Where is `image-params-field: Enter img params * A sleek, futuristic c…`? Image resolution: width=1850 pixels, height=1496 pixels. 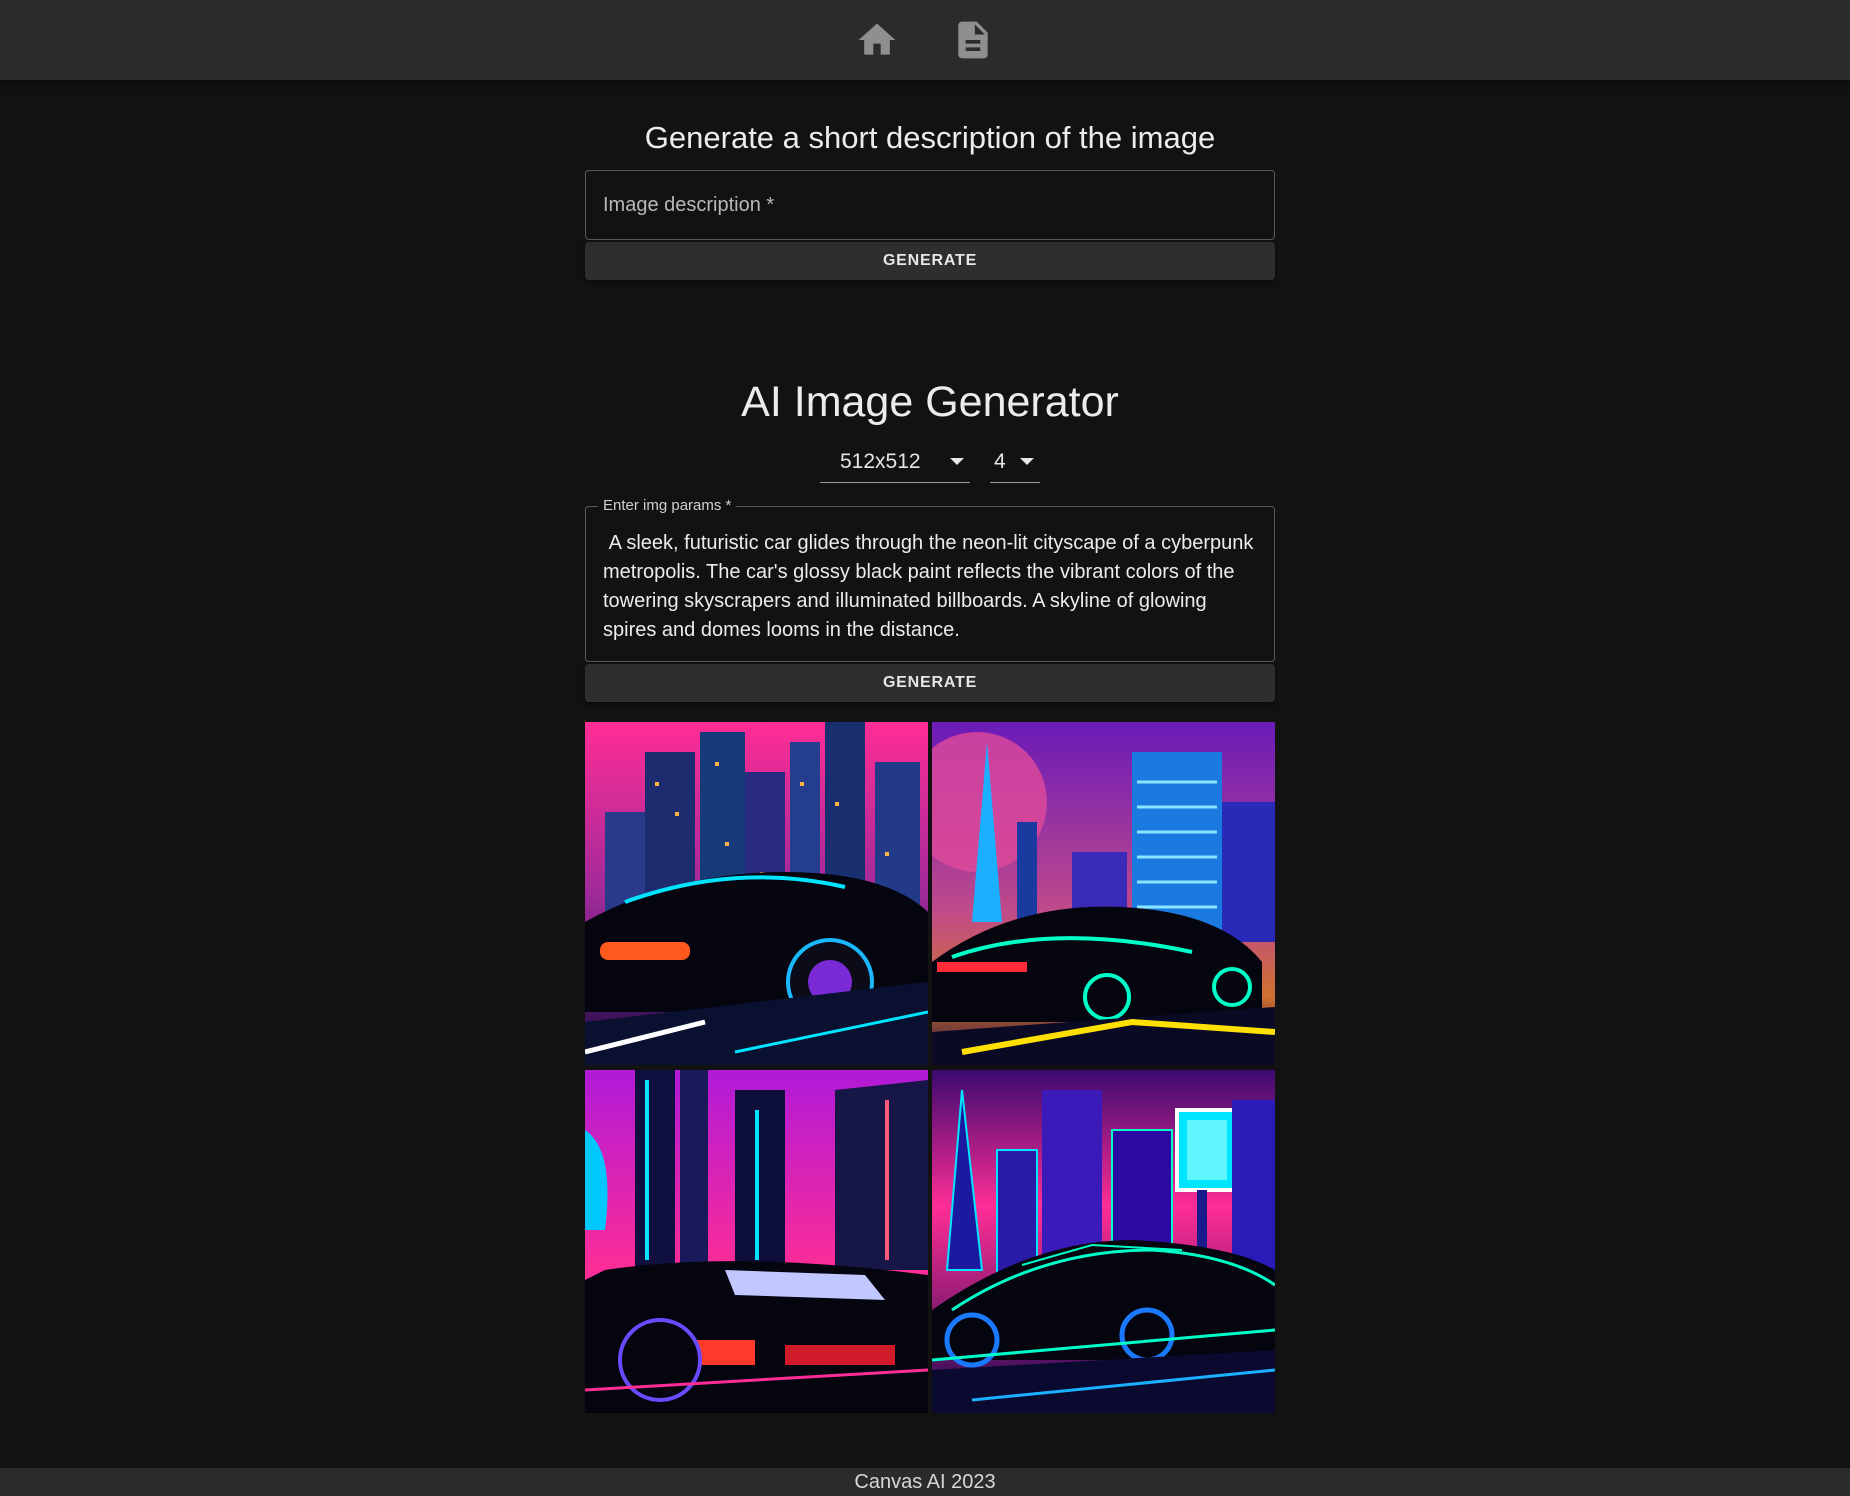
image-params-field: Enter img params * A sleek, futuristic c… is located at coordinates (930, 579).